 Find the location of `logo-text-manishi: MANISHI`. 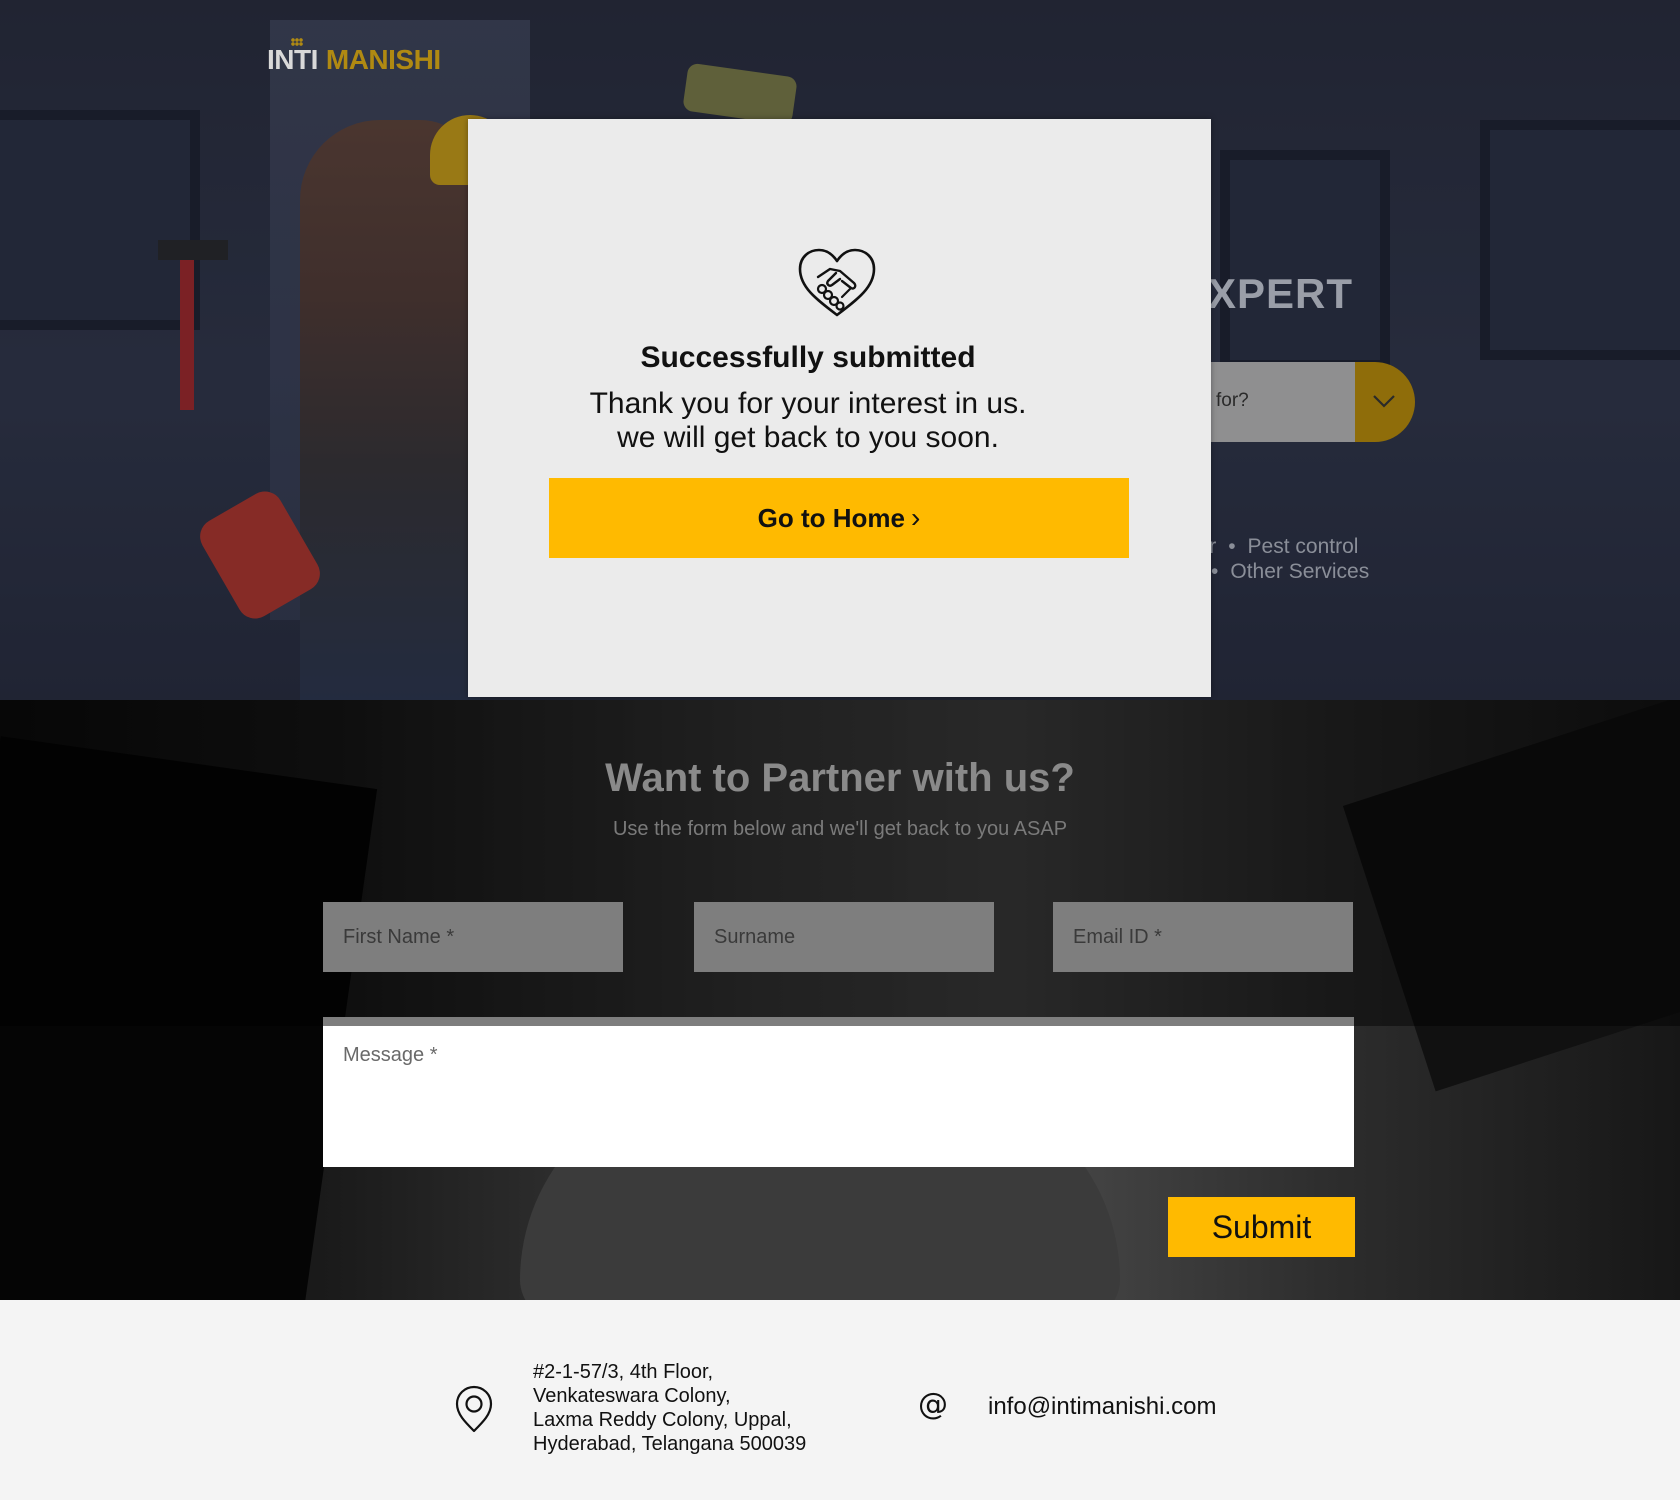

logo-text-manishi: MANISHI is located at coordinates (383, 59).